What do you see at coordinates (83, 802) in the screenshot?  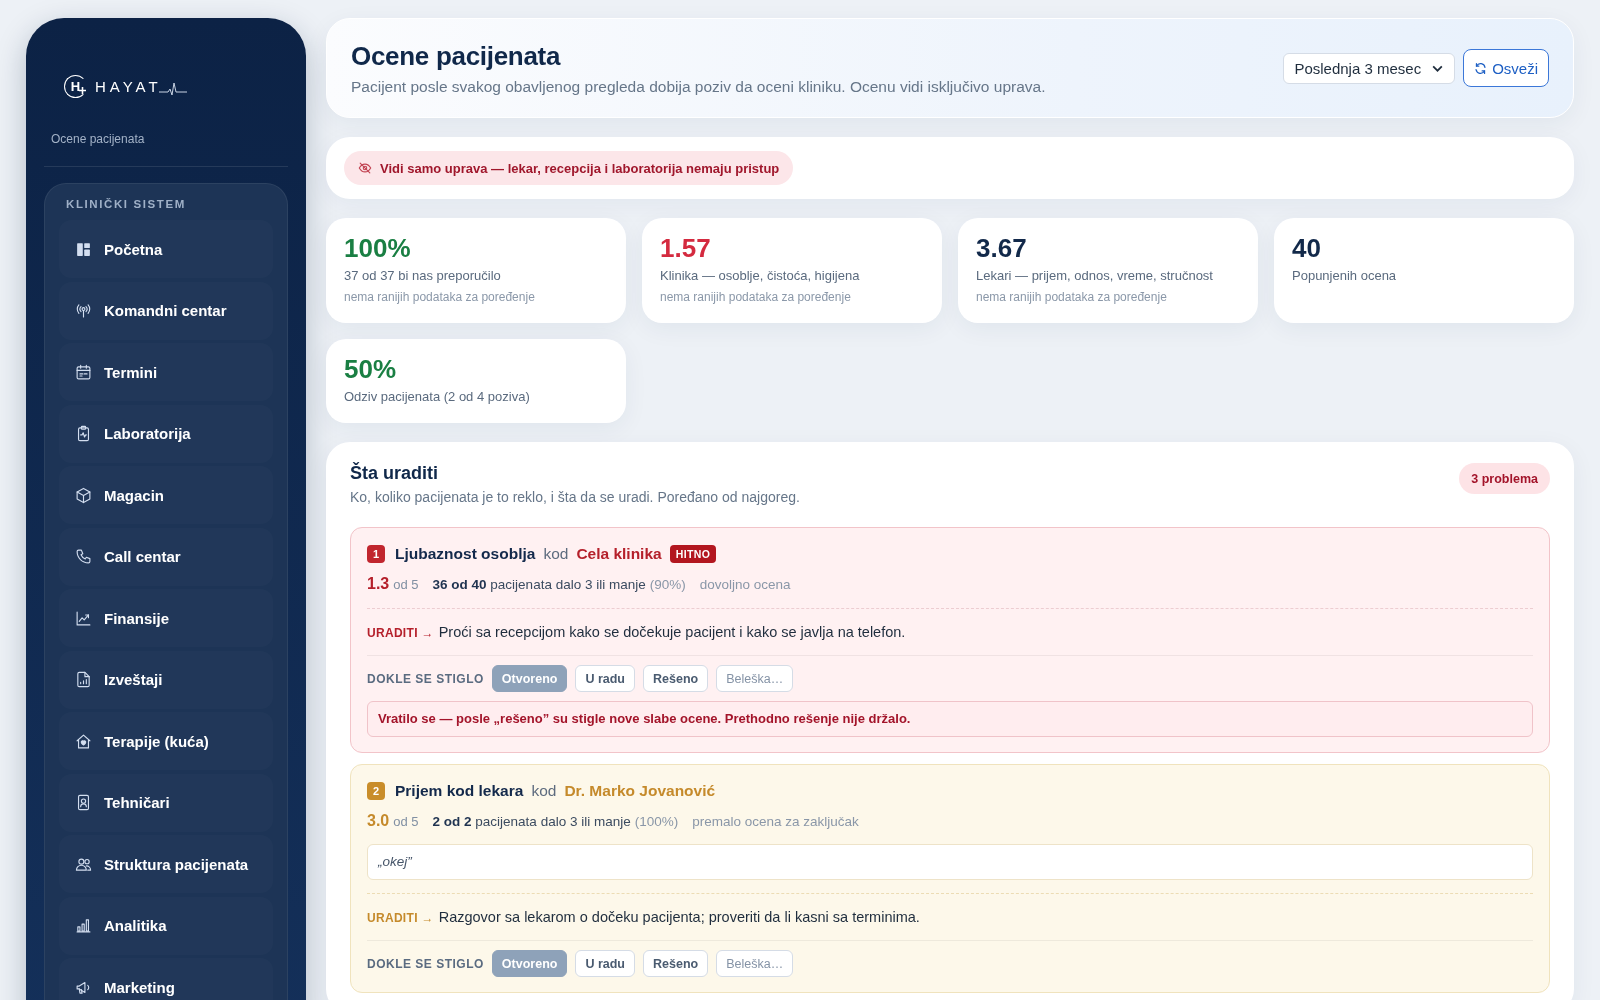 I see `id-badge-icon` at bounding box center [83, 802].